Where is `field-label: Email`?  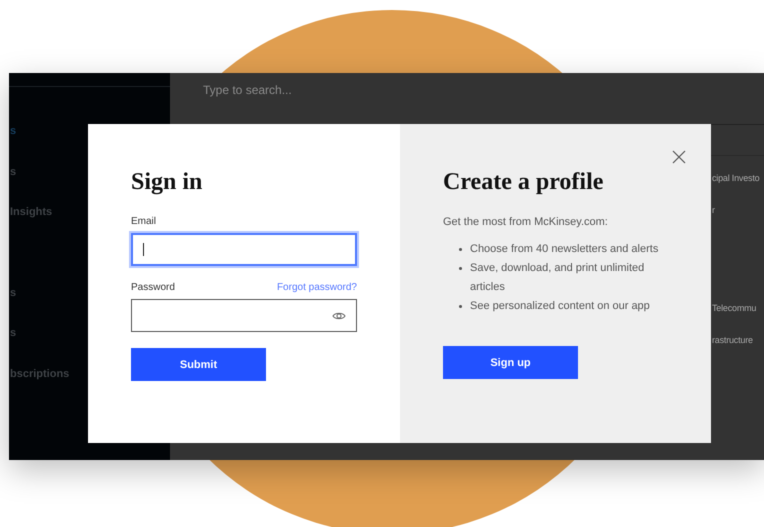 field-label: Email is located at coordinates (143, 221).